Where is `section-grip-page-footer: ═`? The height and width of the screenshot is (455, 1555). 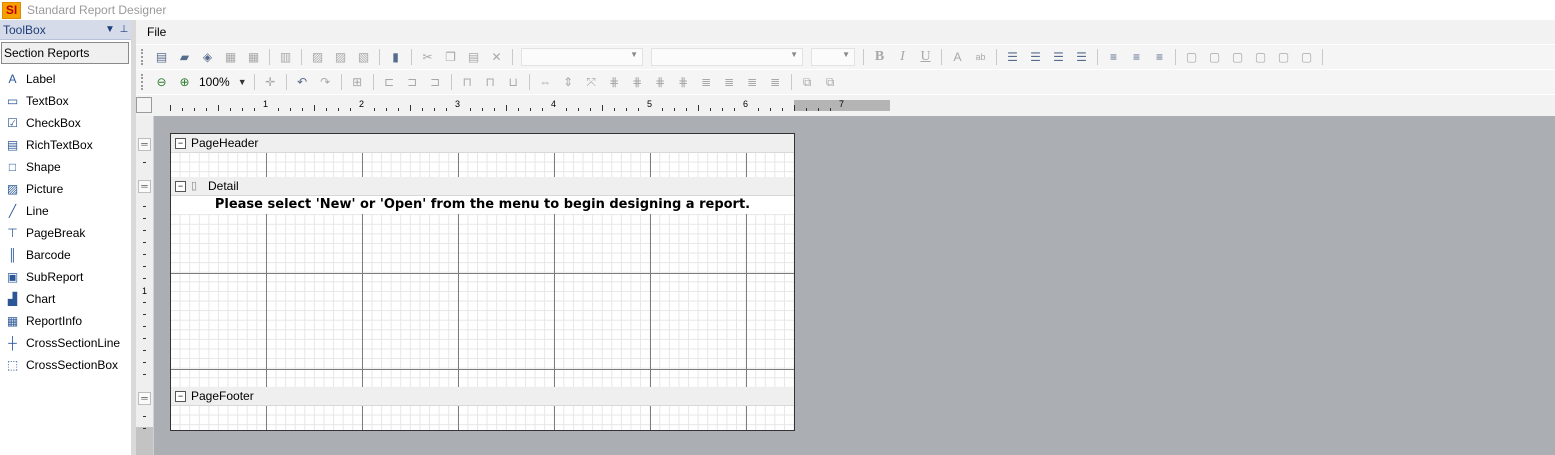
section-grip-page-footer: ═ is located at coordinates (144, 398).